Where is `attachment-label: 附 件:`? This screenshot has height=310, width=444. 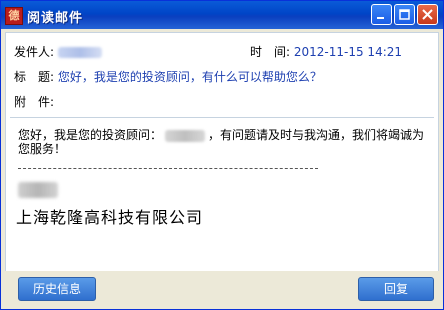
attachment-label: 附 件: is located at coordinates (34, 102).